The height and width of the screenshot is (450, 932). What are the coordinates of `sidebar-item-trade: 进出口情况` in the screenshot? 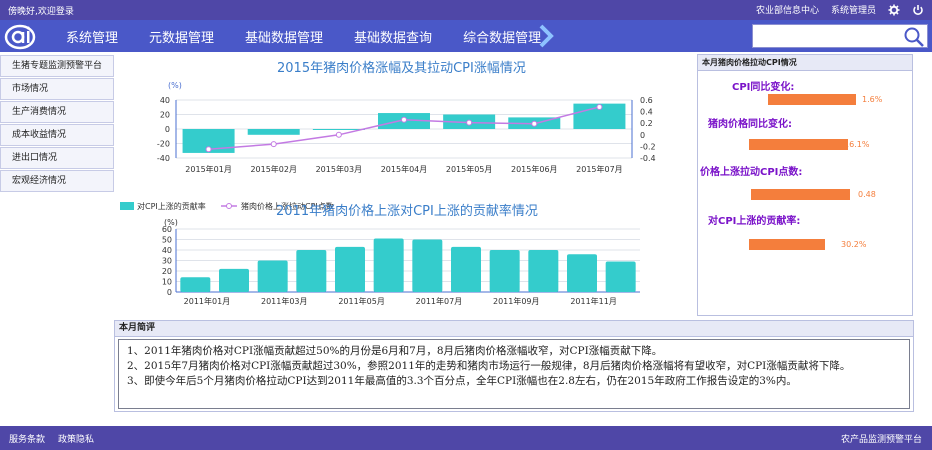 It's located at (57, 158).